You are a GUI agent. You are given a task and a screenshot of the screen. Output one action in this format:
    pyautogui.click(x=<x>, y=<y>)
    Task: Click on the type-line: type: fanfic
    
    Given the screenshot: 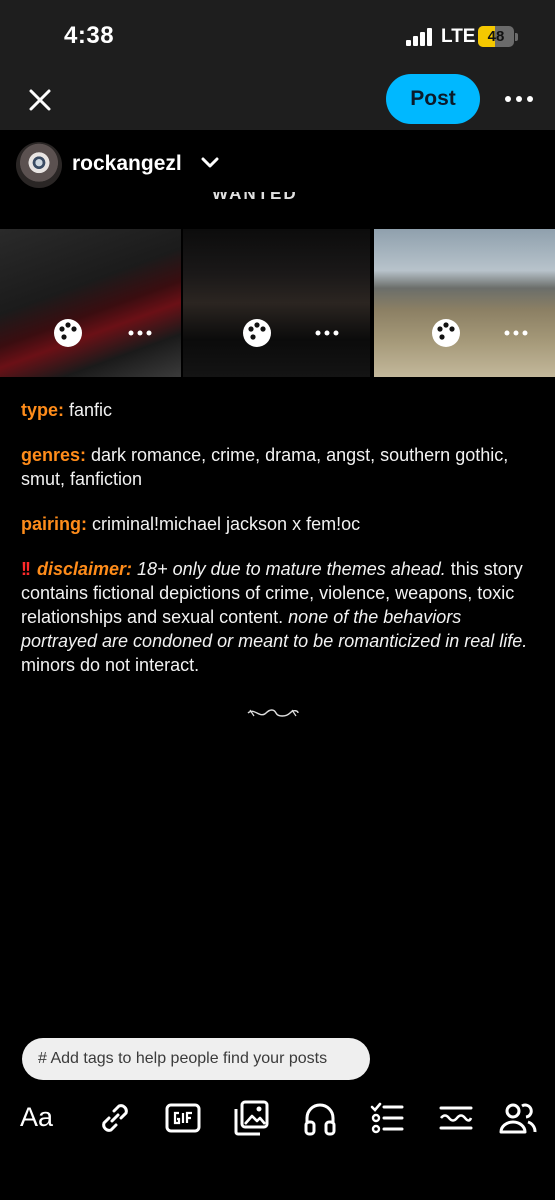 What is the action you would take?
    pyautogui.click(x=281, y=410)
    